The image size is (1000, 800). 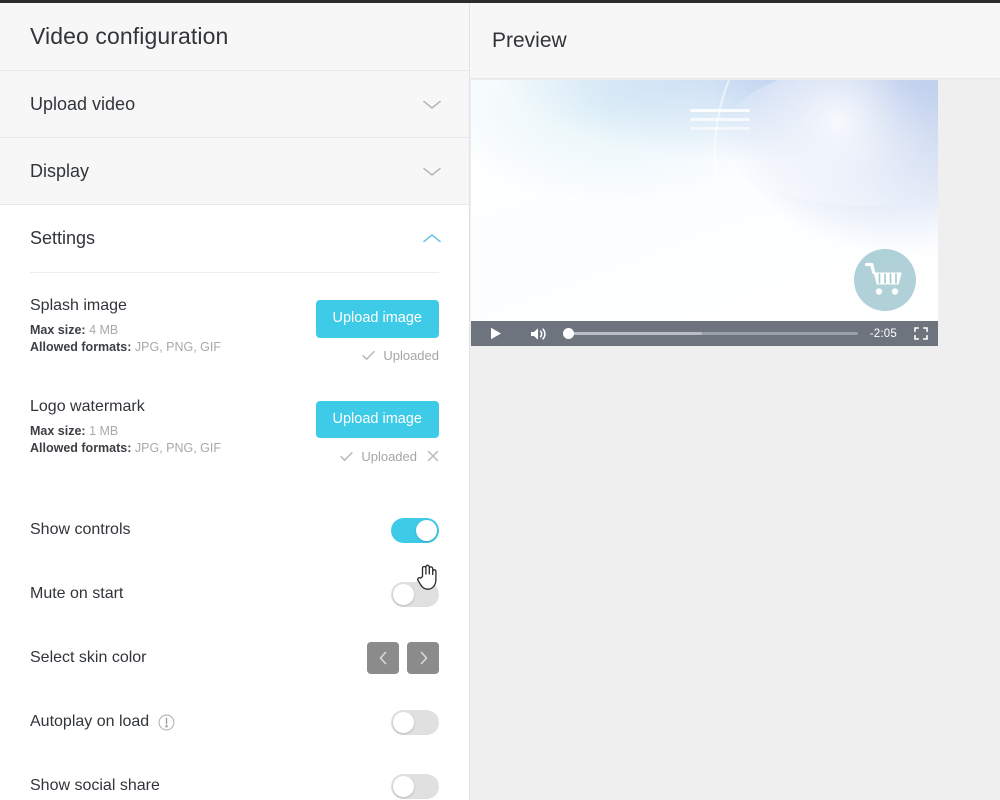 I want to click on logo-watermark-actions: Upload image Uploaded, so click(x=377, y=431).